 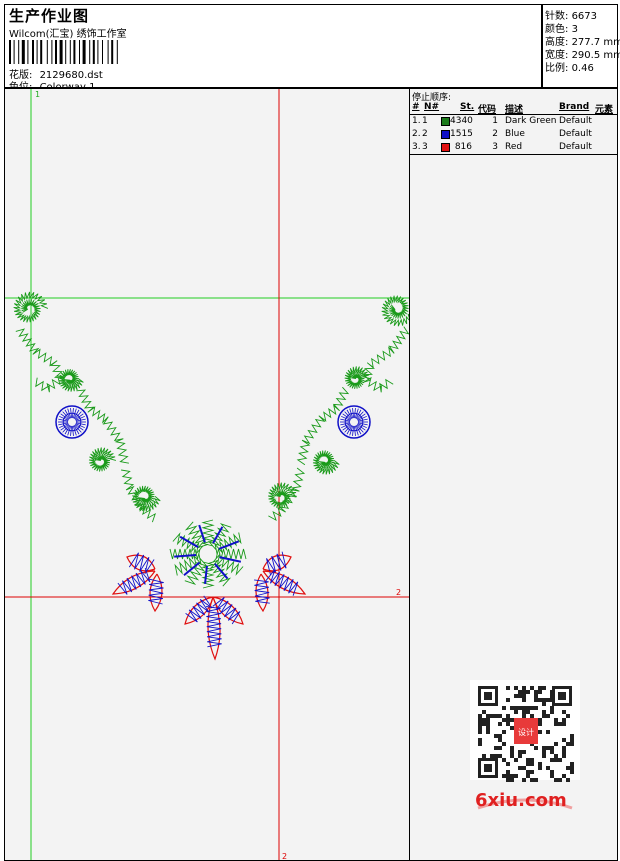 What do you see at coordinates (574, 107) in the screenshot?
I see `col-header-brand: Brand` at bounding box center [574, 107].